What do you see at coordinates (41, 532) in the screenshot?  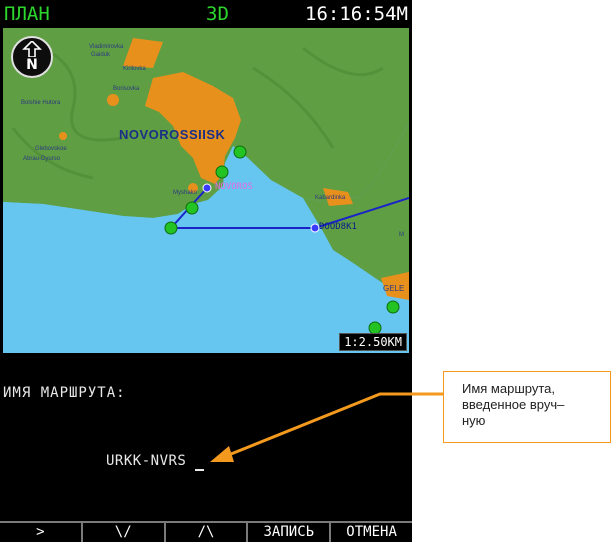 I see `softkey-right: >` at bounding box center [41, 532].